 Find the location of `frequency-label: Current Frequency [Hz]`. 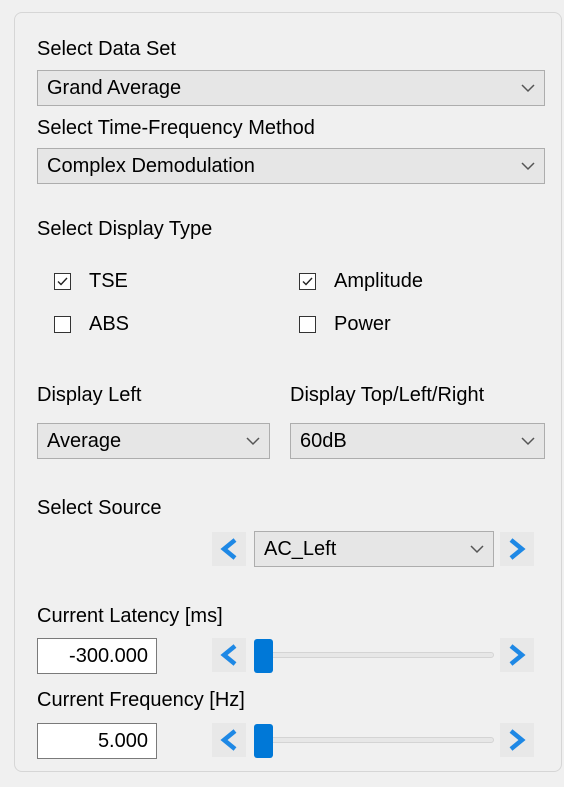

frequency-label: Current Frequency [Hz] is located at coordinates (141, 700).